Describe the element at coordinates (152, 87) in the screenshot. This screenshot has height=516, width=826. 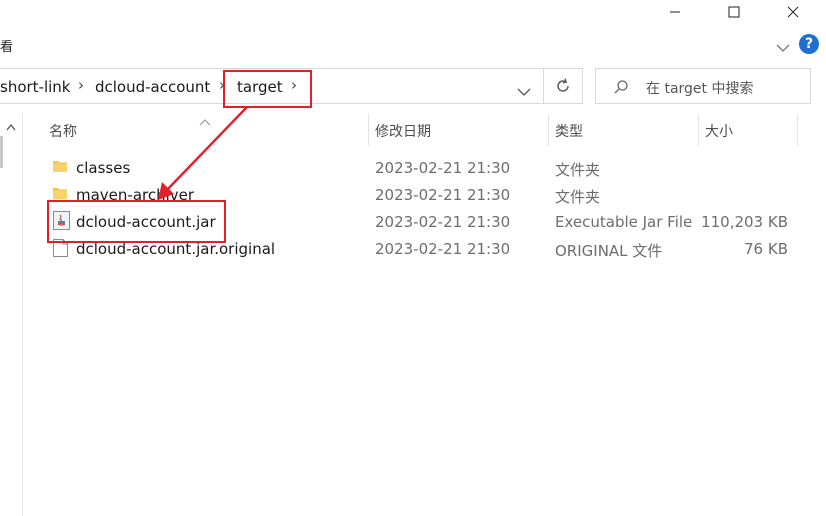
I see `breadcrumb-dcloud-account: dcloud-account` at that location.